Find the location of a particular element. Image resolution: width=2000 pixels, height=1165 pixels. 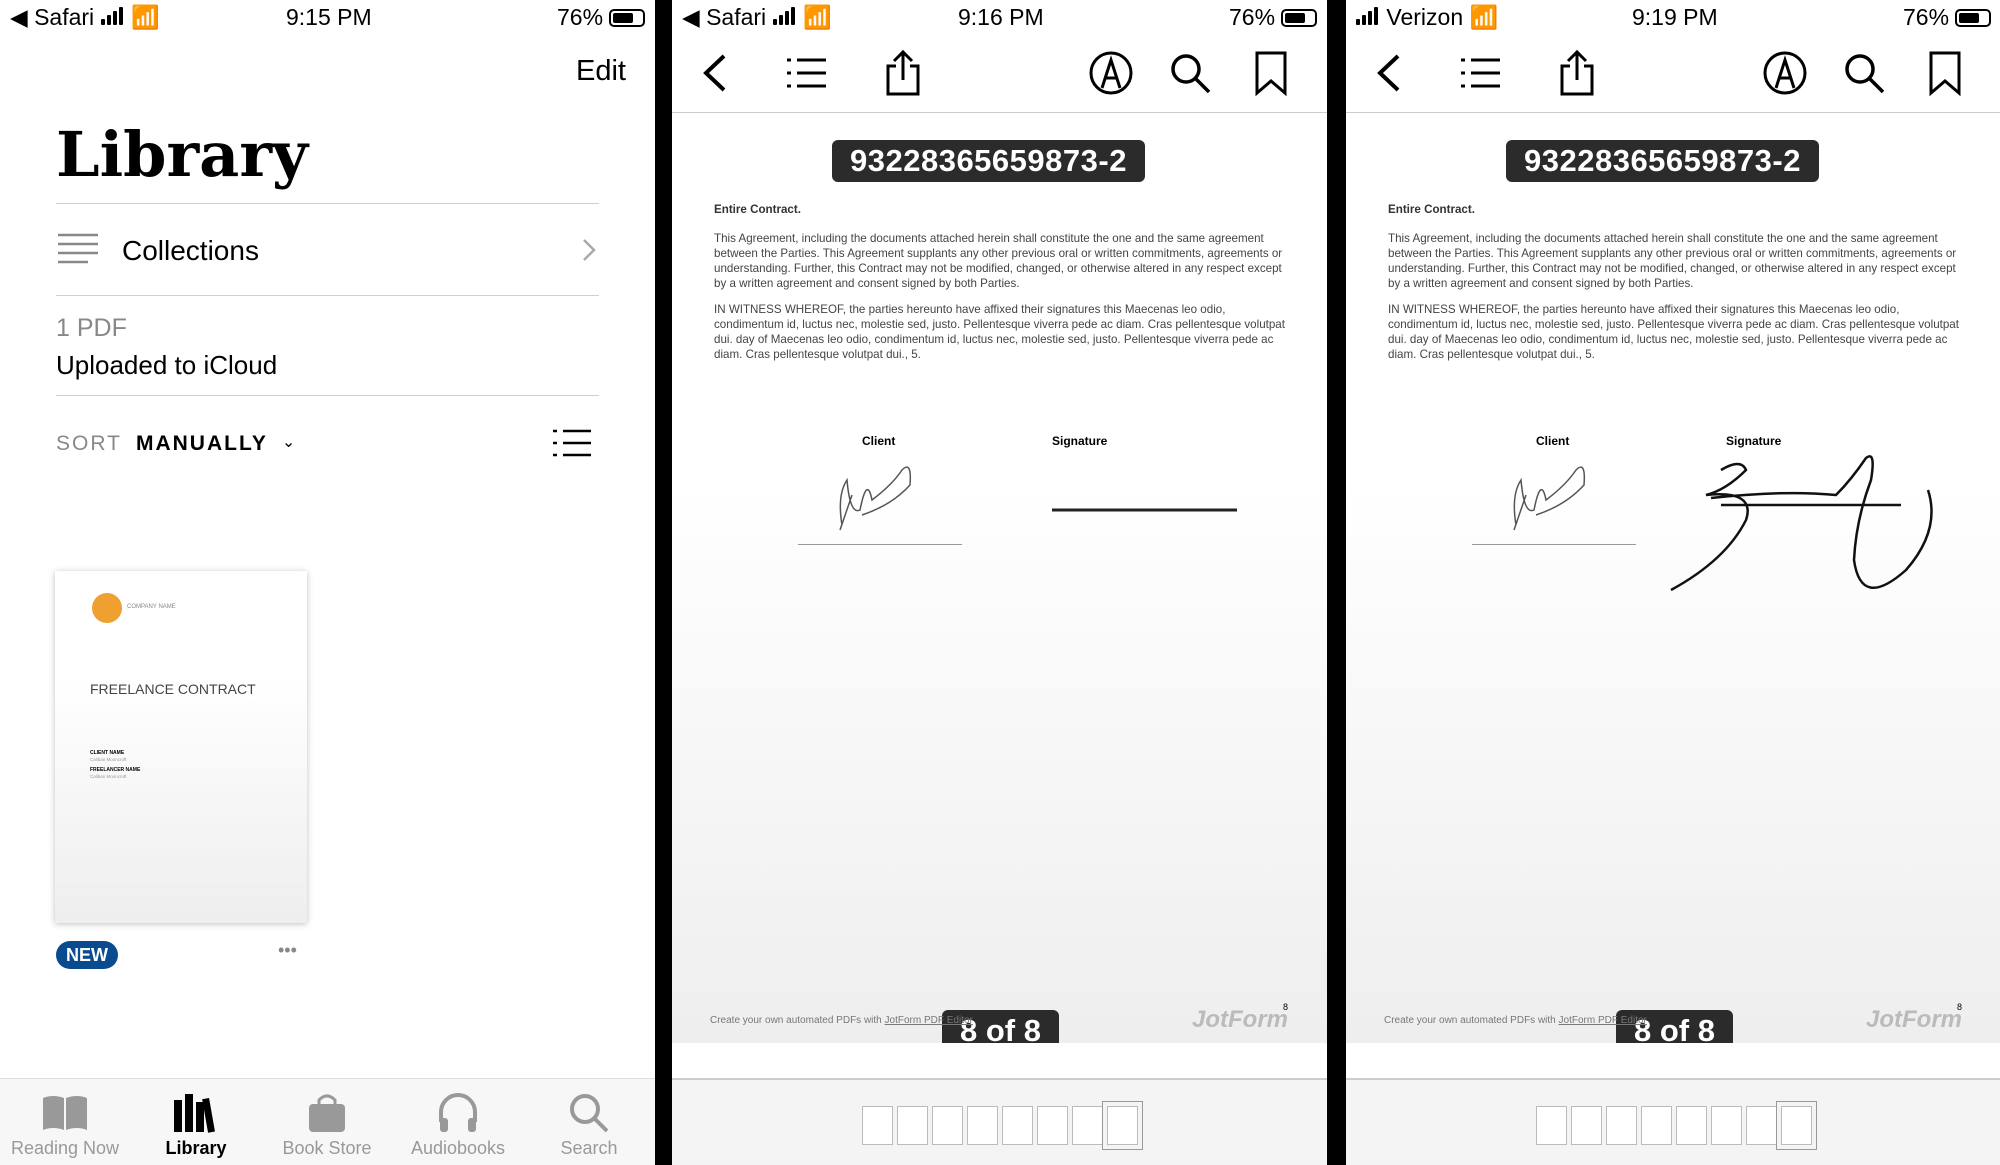

bookmark-icon is located at coordinates (1271, 74).